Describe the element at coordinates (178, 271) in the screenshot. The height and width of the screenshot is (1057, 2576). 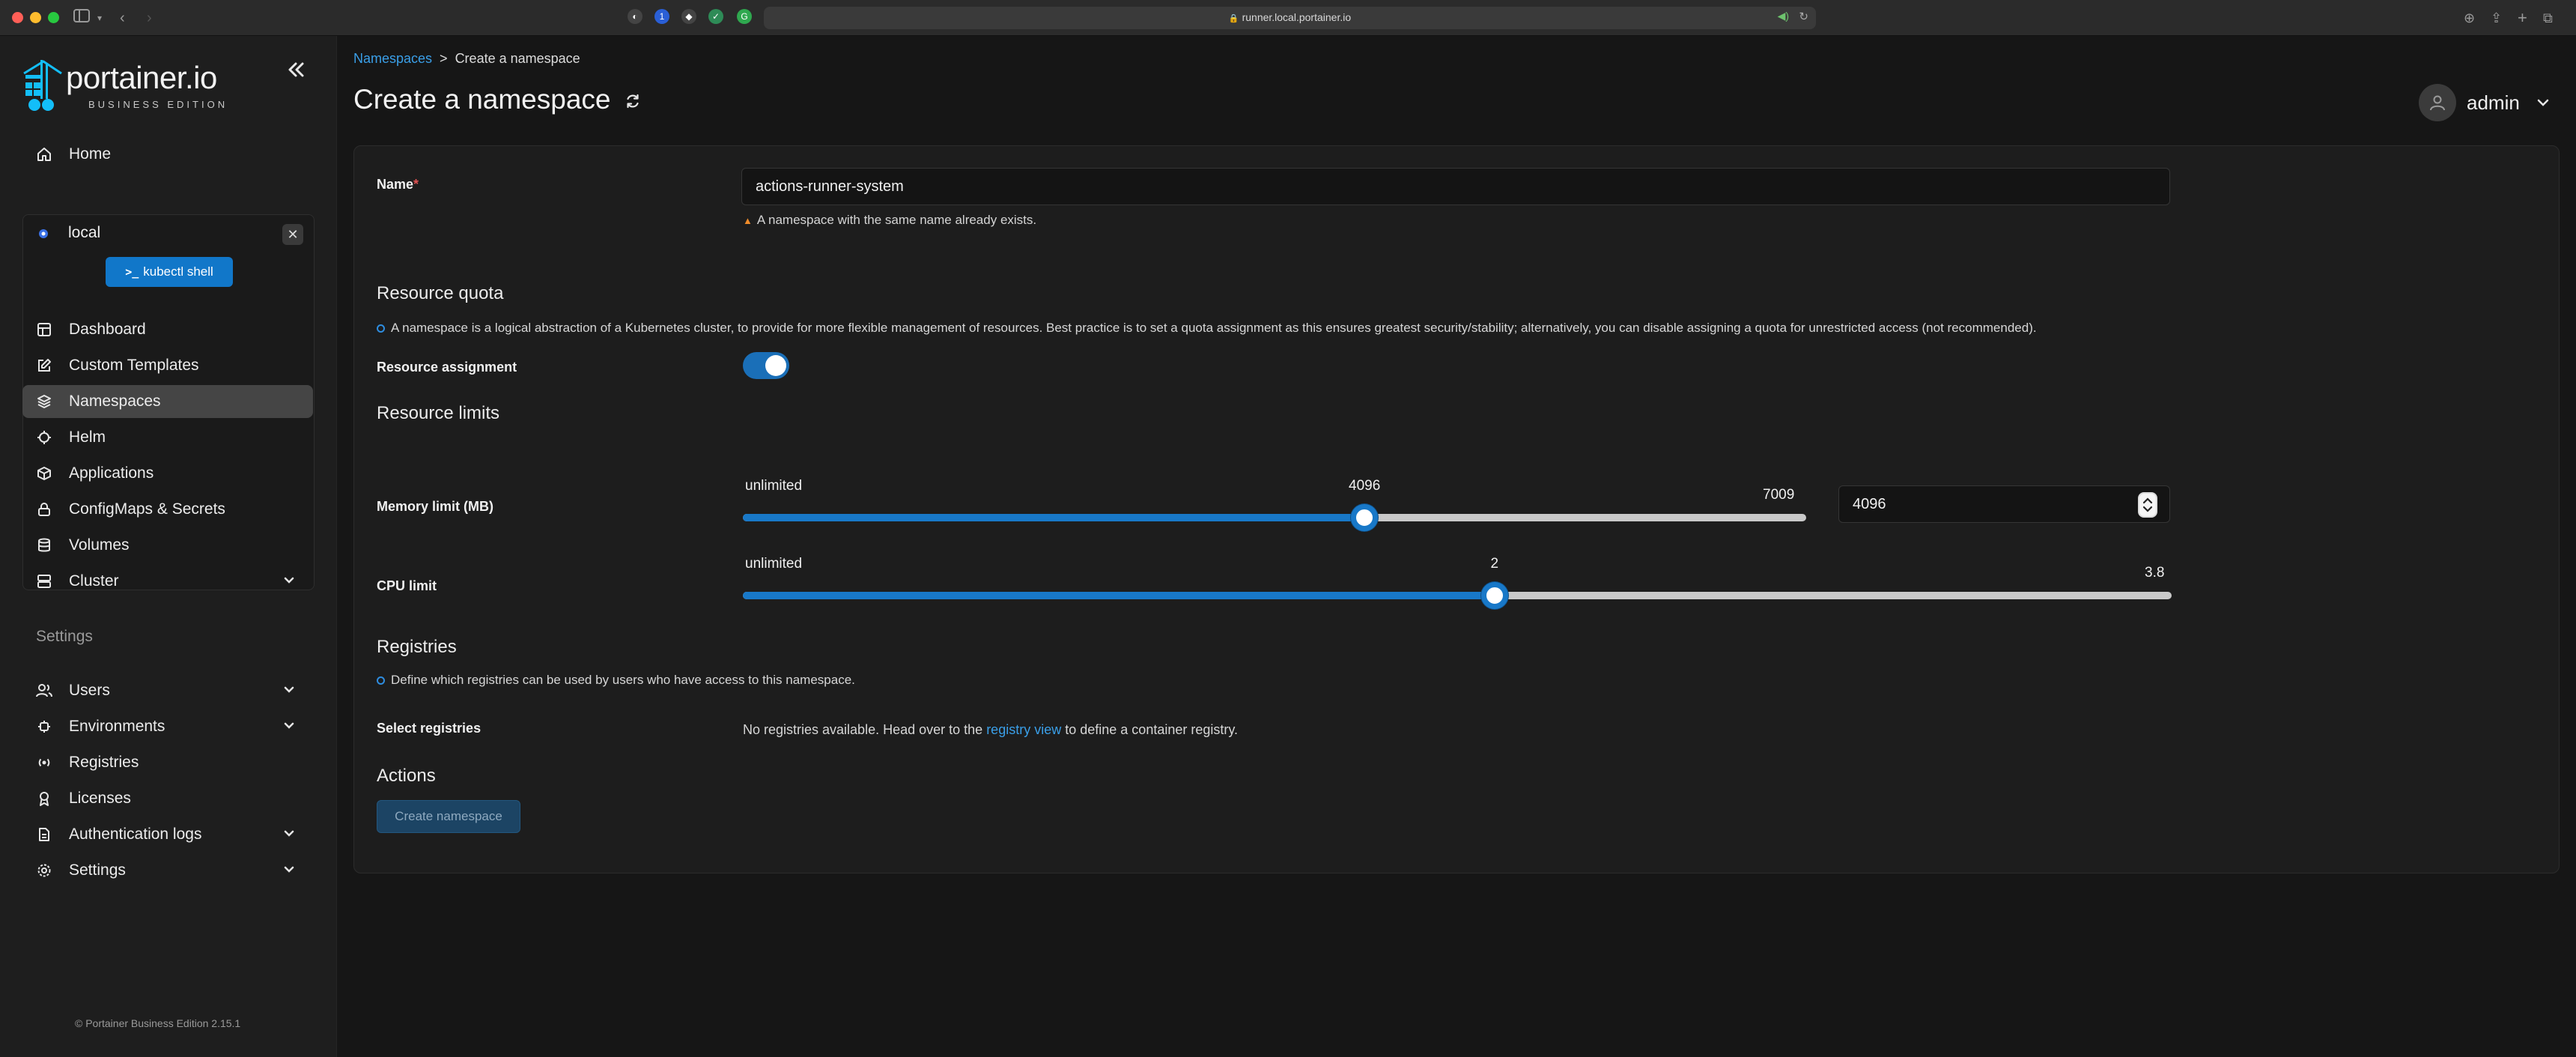
I see `kubectl-shell-label: kubectl shell` at that location.